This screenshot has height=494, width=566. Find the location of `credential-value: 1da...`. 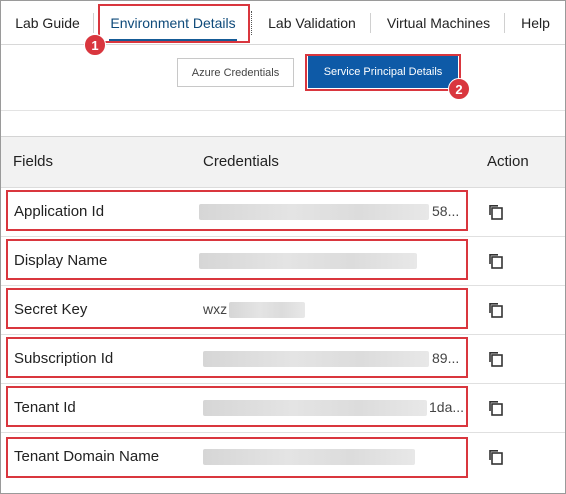

credential-value: 1da... is located at coordinates (447, 407).